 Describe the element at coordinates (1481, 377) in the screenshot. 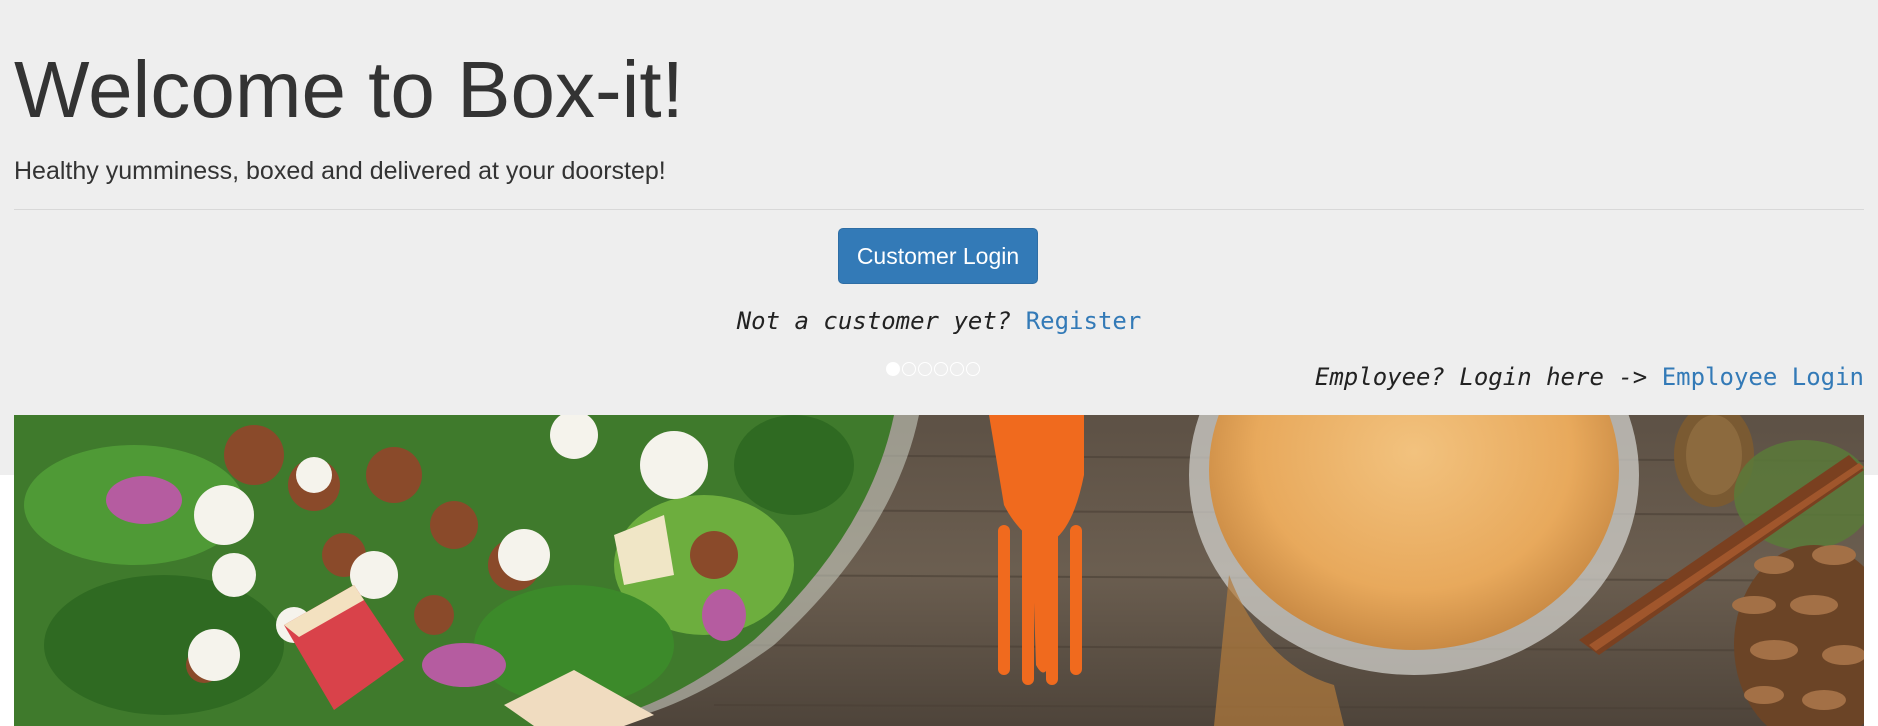

I see `employee-prompt: Employee? Login here ->` at that location.